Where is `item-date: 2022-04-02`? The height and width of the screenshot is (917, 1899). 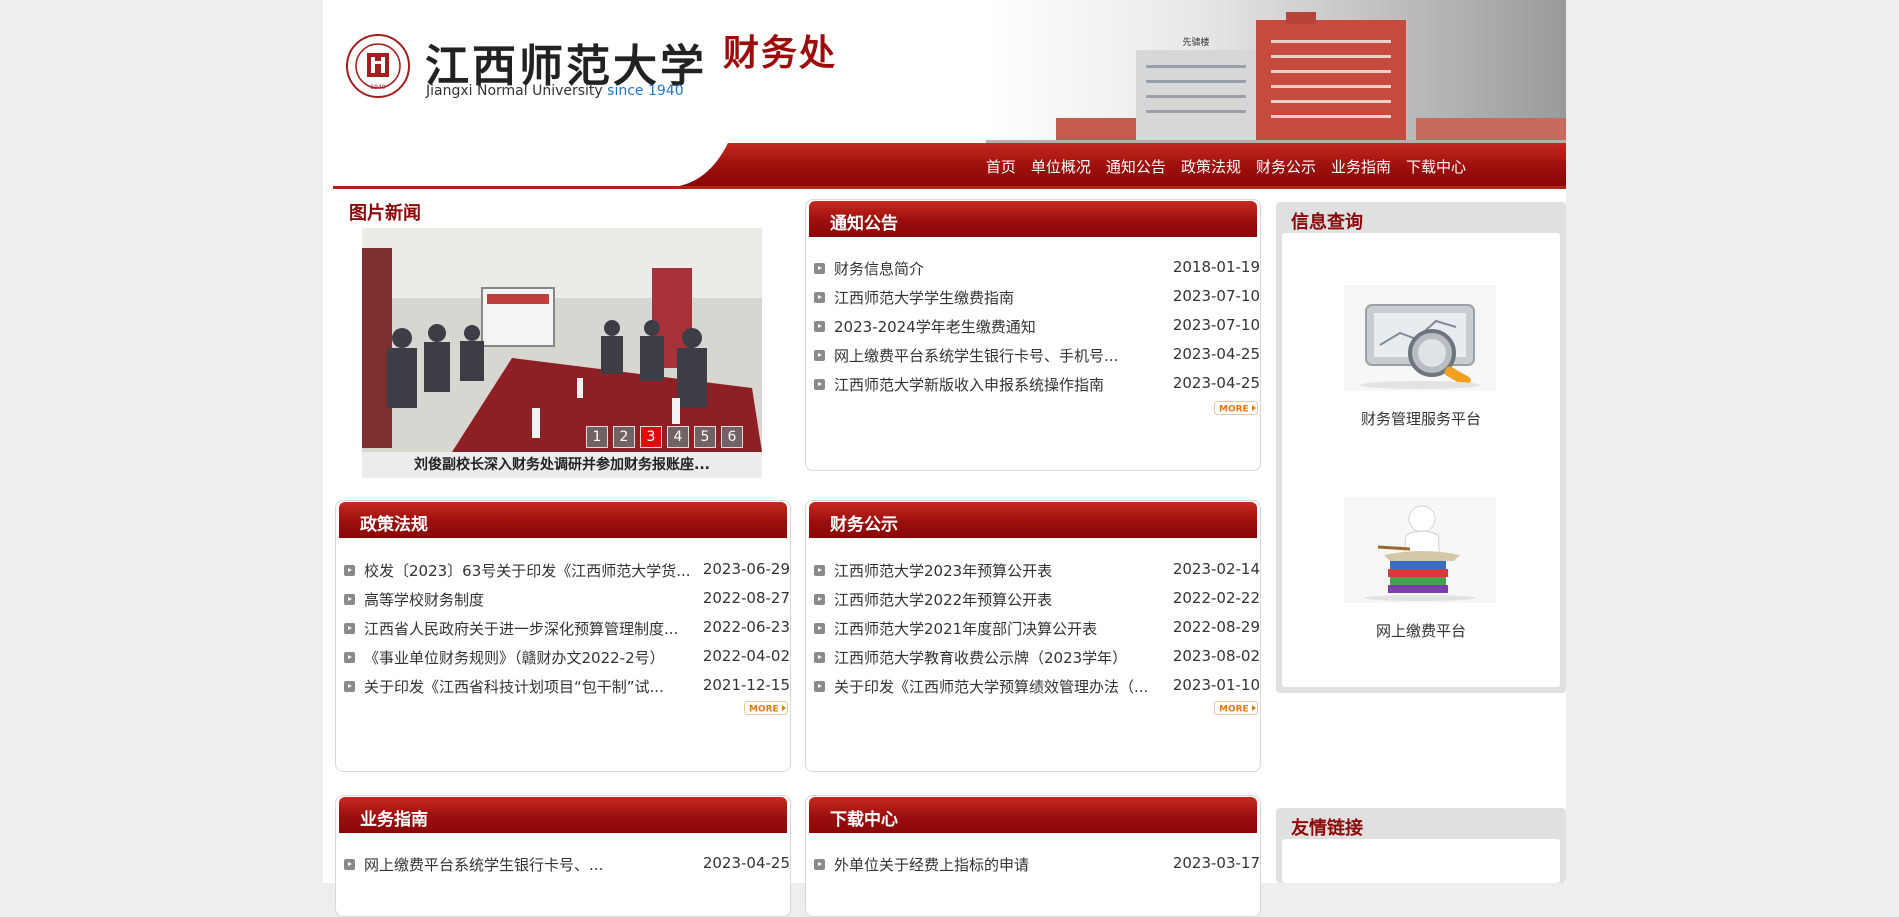
item-date: 2022-04-02 is located at coordinates (746, 656).